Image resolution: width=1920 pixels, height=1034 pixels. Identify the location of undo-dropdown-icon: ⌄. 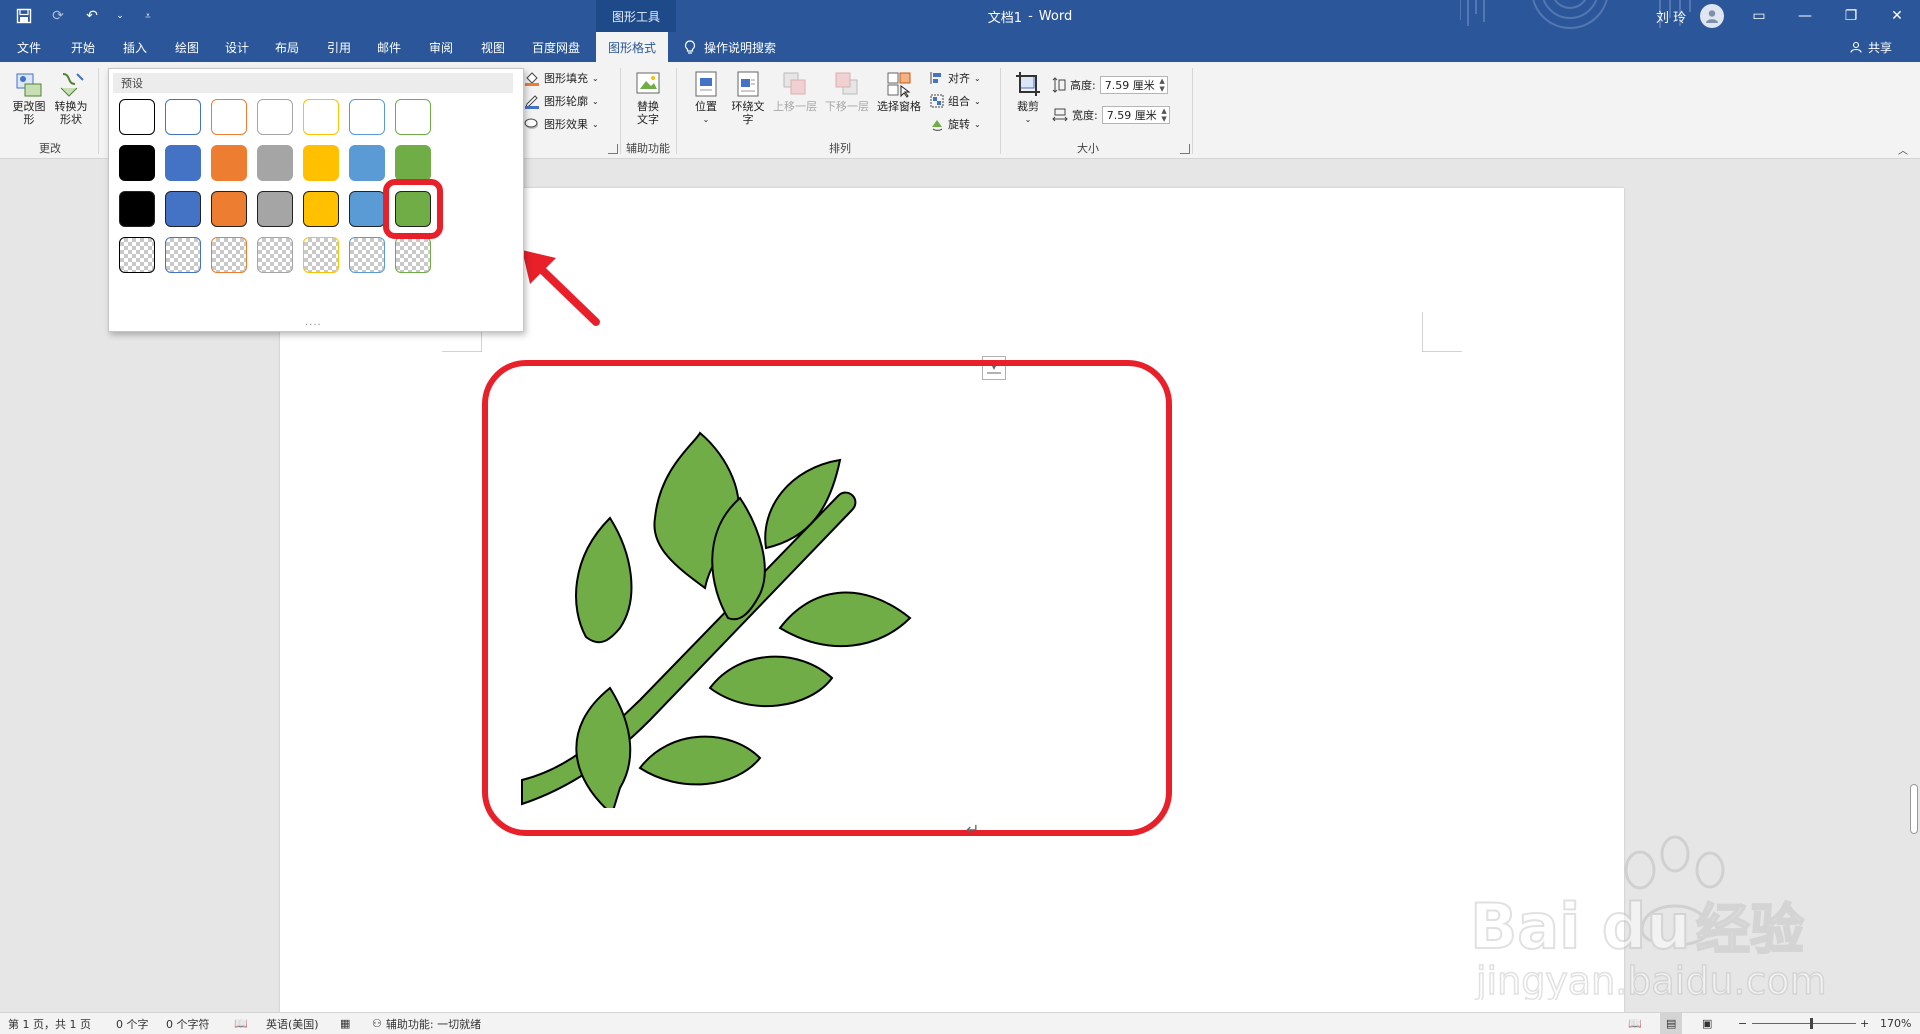
(120, 16).